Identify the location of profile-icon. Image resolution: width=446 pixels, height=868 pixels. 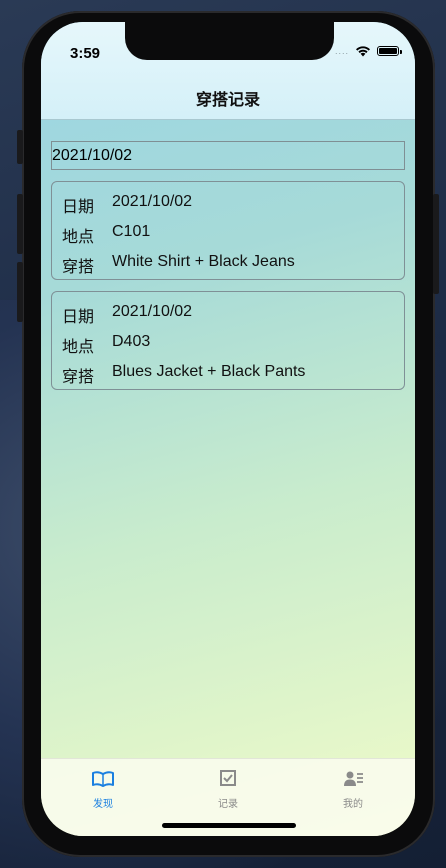
(353, 778).